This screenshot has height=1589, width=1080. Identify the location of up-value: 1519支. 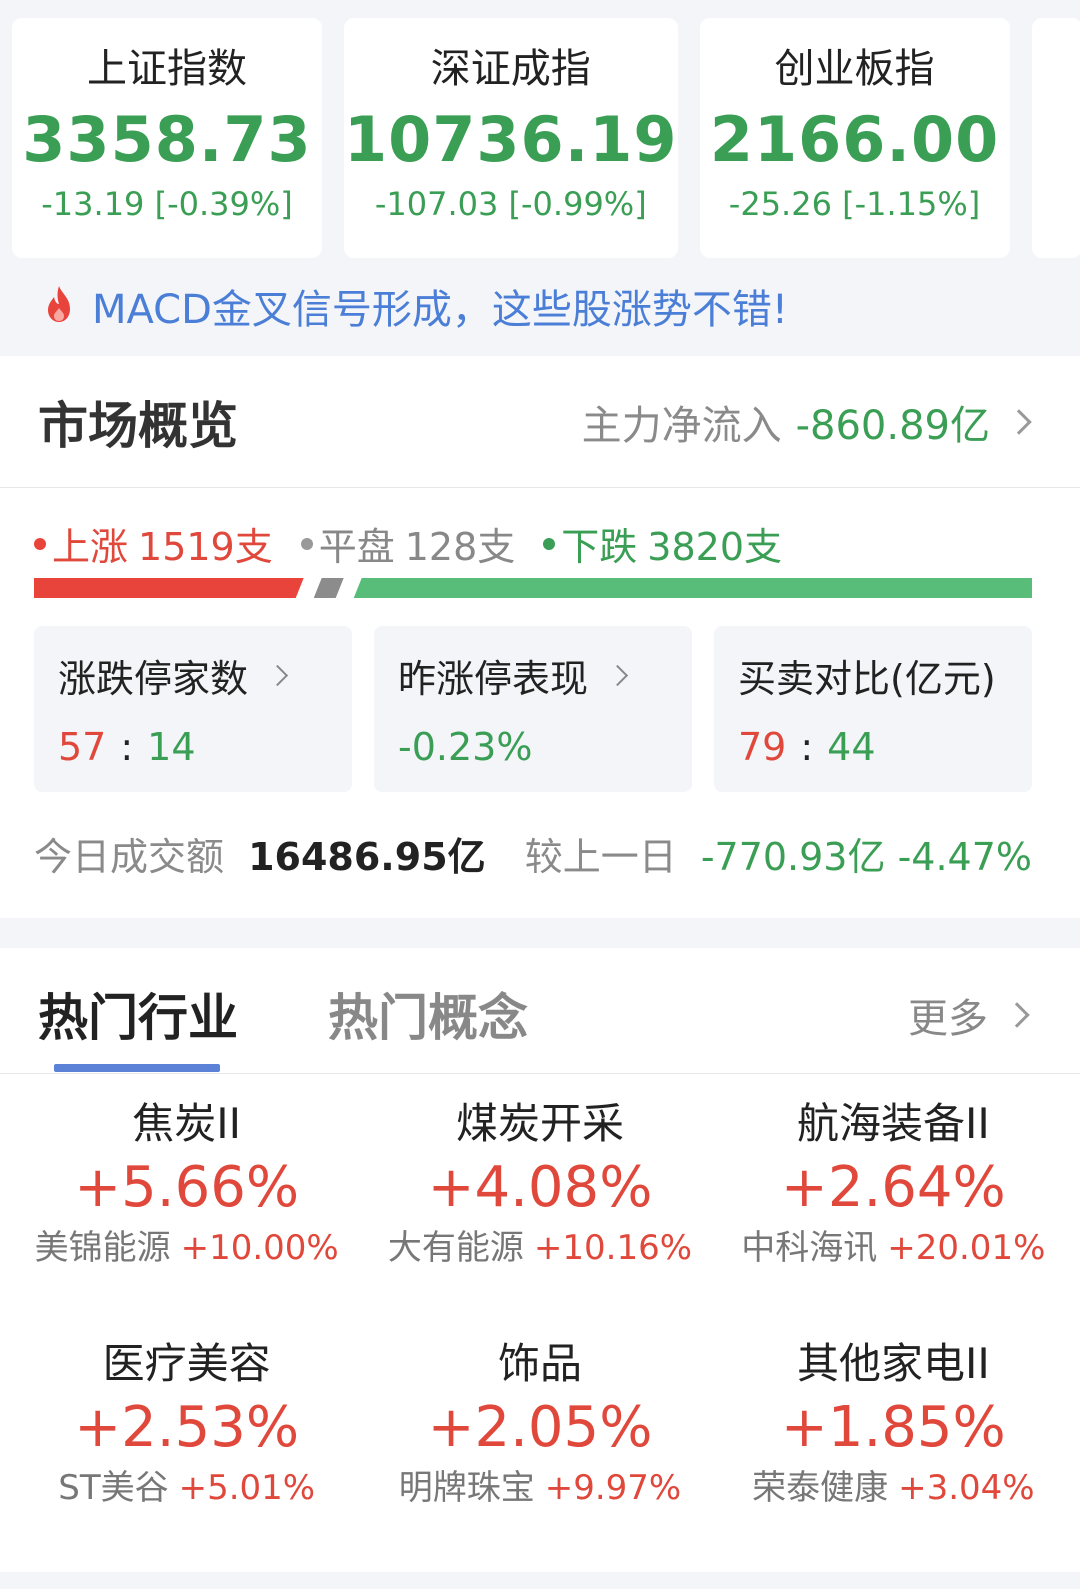
(205, 547).